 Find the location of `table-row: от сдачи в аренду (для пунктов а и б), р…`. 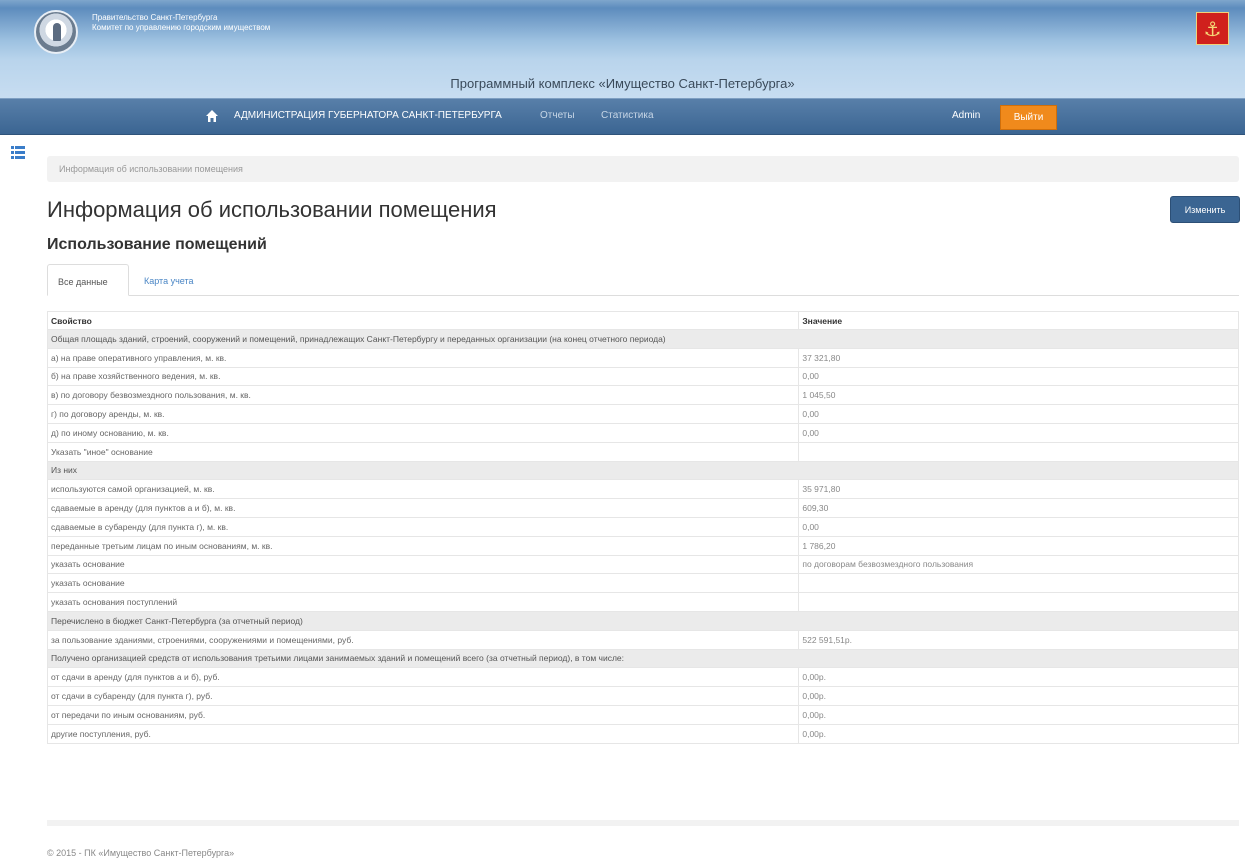

table-row: от сдачи в аренду (для пунктов а и б), р… is located at coordinates (642, 677).